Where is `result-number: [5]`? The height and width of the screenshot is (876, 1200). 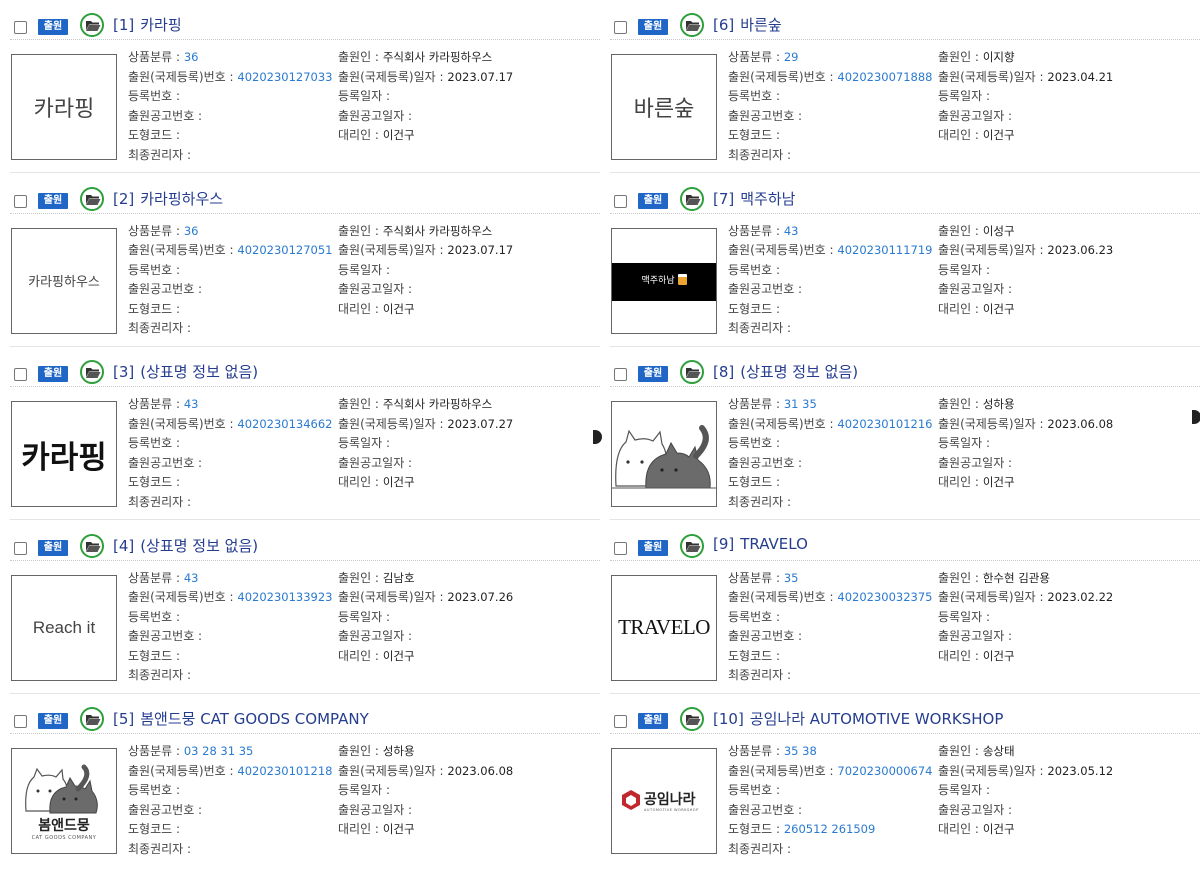
result-number: [5] is located at coordinates (124, 719).